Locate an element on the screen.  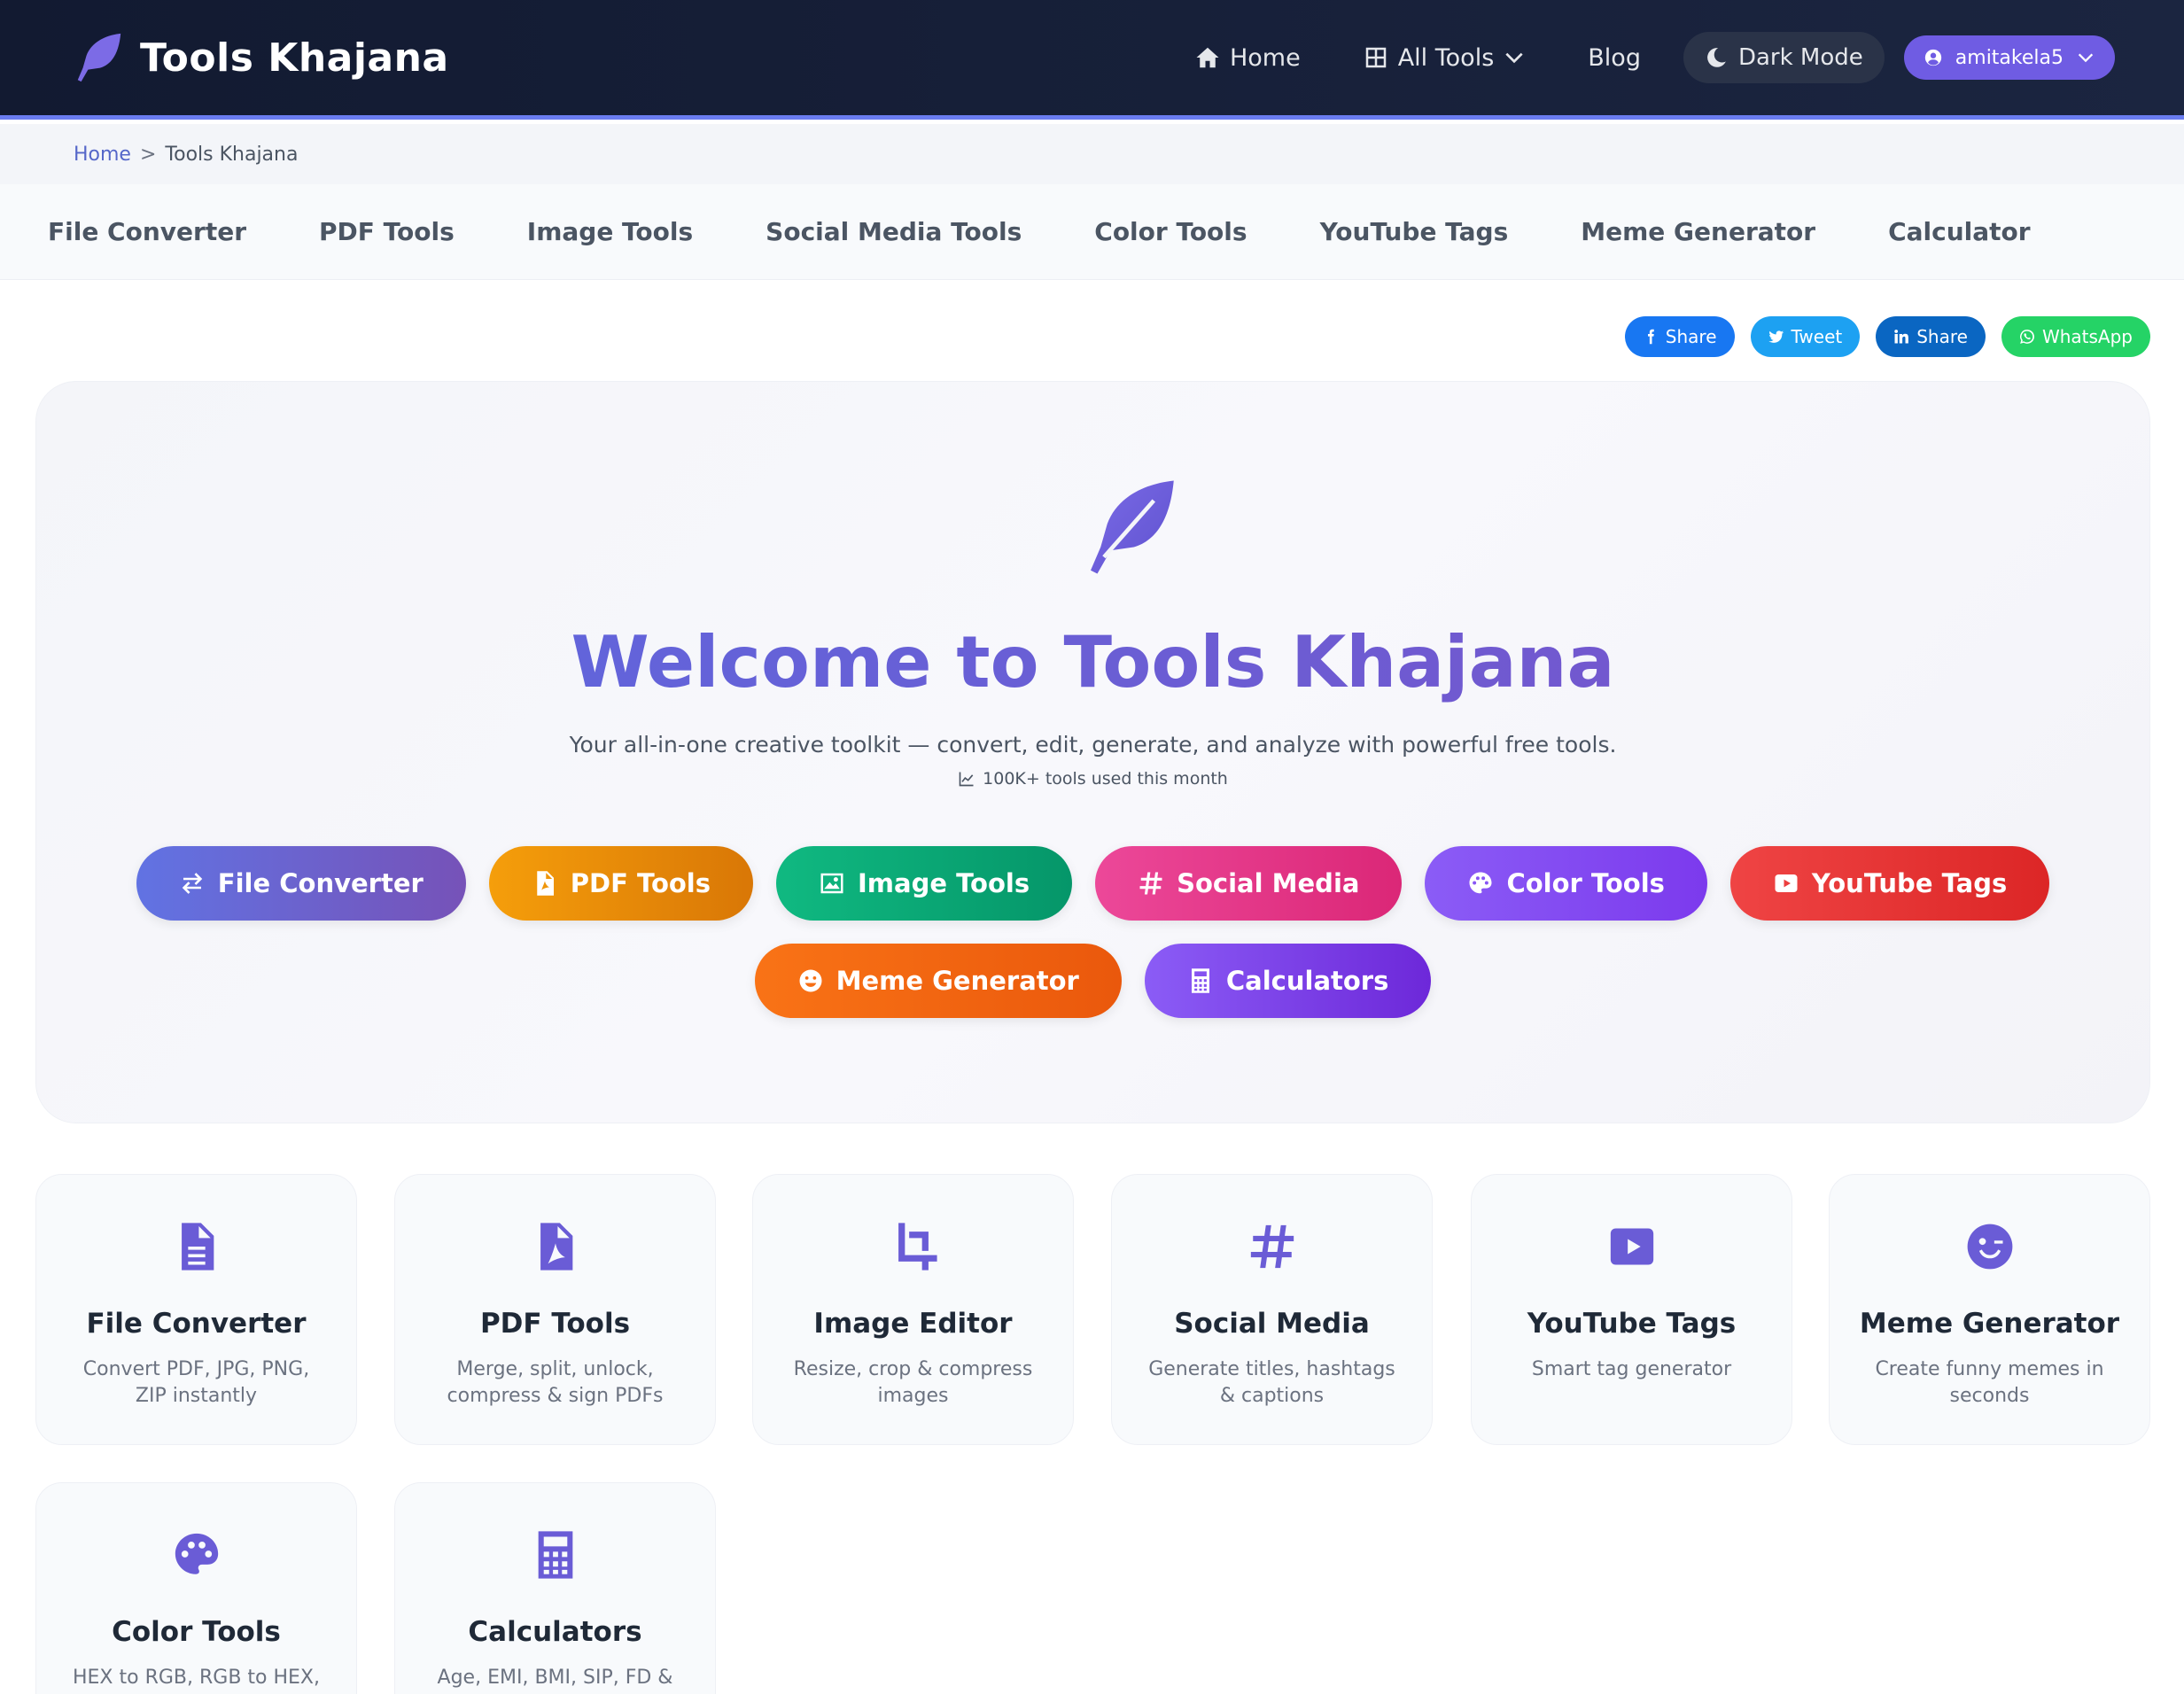
card-description: Create funny memes in seconds is located at coordinates (1989, 1382).